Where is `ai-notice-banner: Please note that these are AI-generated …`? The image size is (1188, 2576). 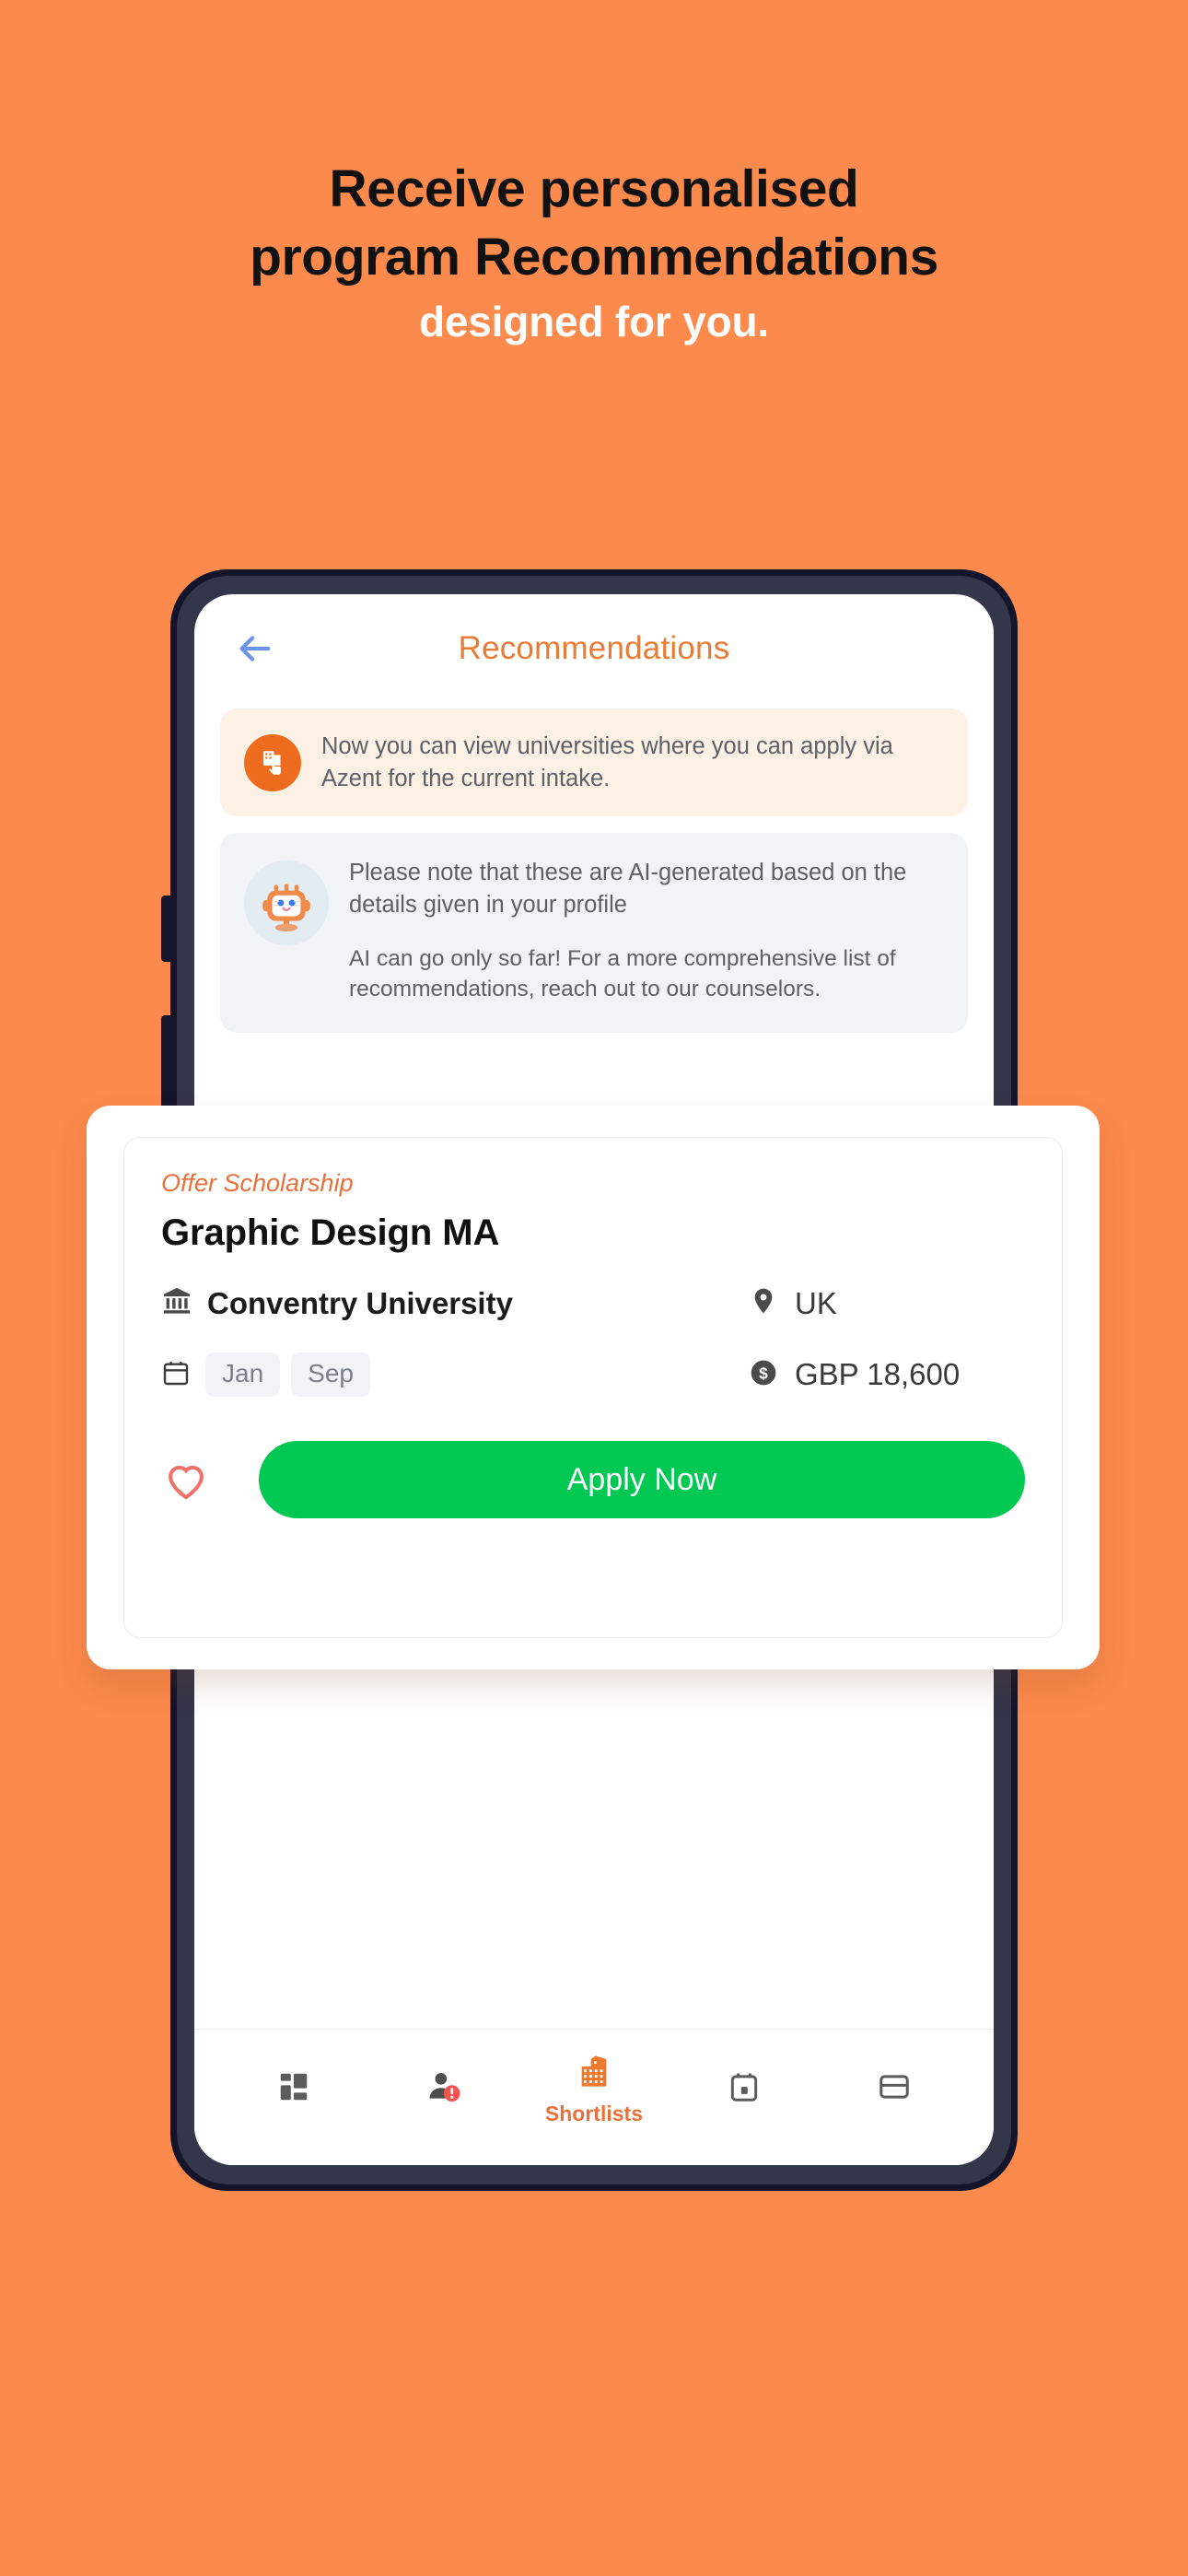
ai-notice-banner: Please note that these are AI-generated … is located at coordinates (594, 933).